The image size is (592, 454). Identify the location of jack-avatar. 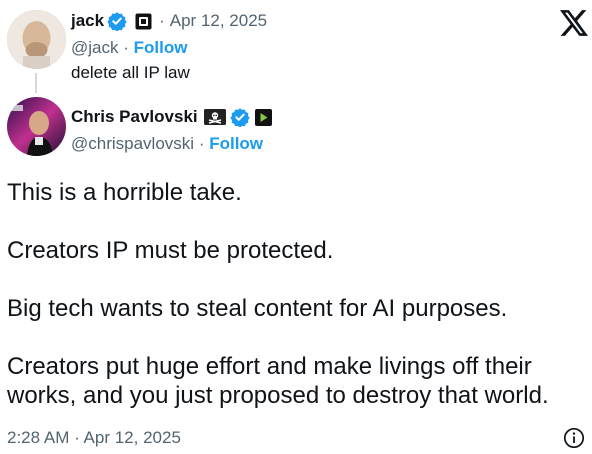
(36, 39).